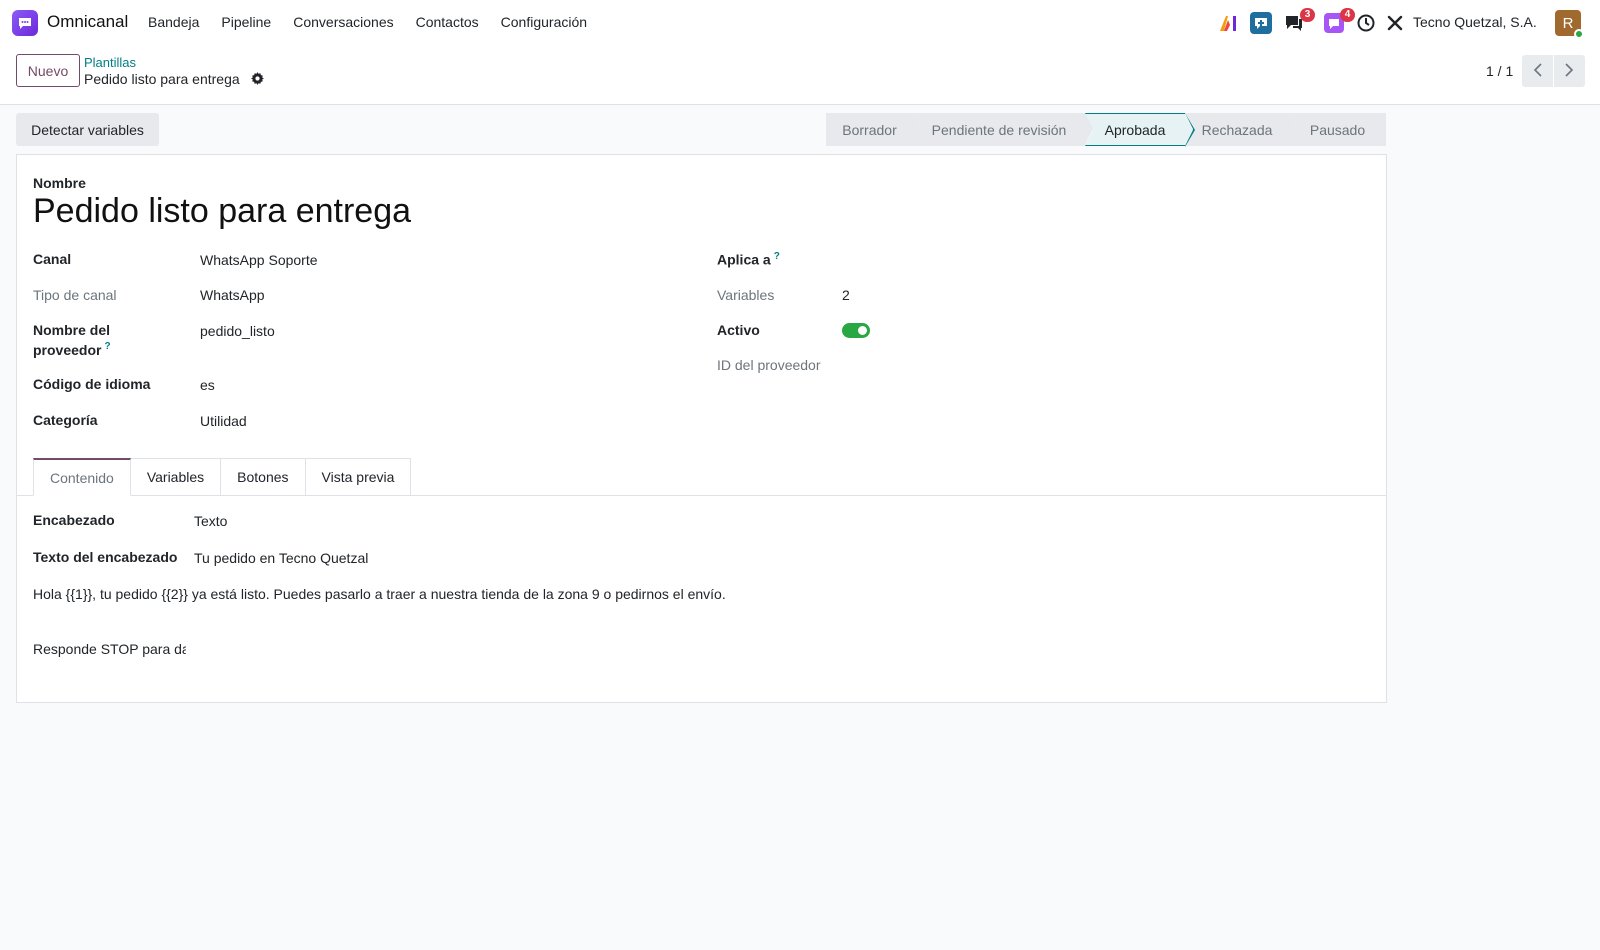 Image resolution: width=1600 pixels, height=950 pixels. Describe the element at coordinates (544, 22) in the screenshot. I see `menu-item-configuracion: Configuración` at that location.